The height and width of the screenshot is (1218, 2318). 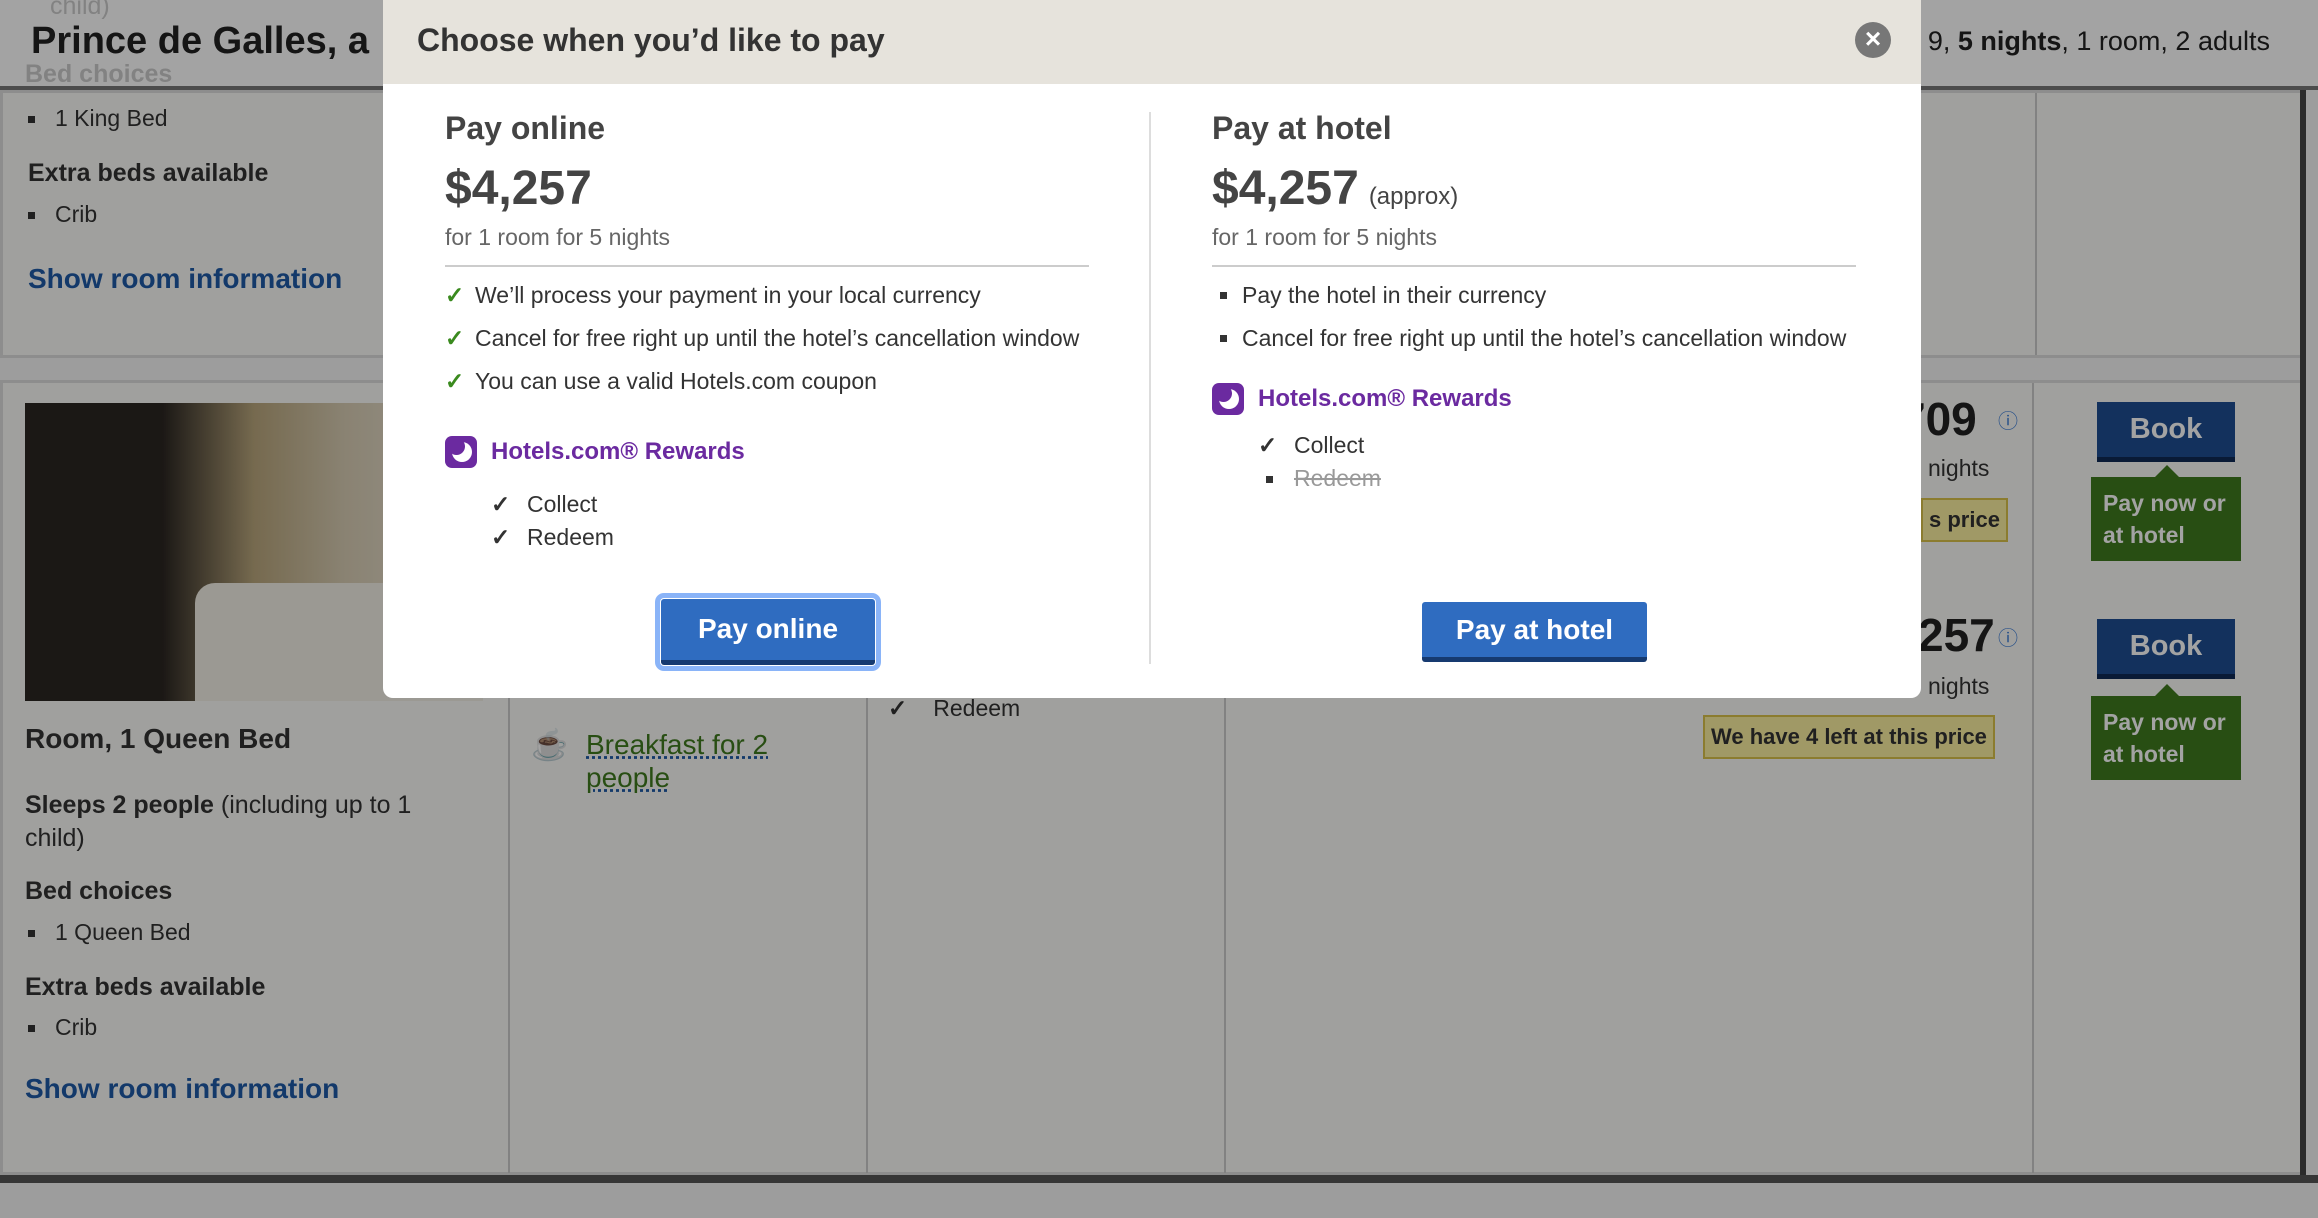 I want to click on column-divider, so click(x=1150, y=388).